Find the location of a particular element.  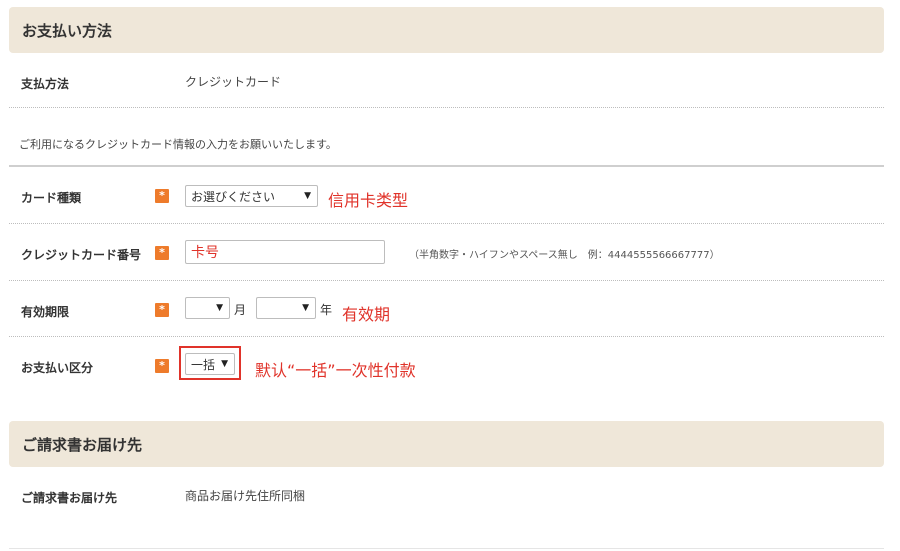

expiry-month-select: ▼ is located at coordinates (207, 308).